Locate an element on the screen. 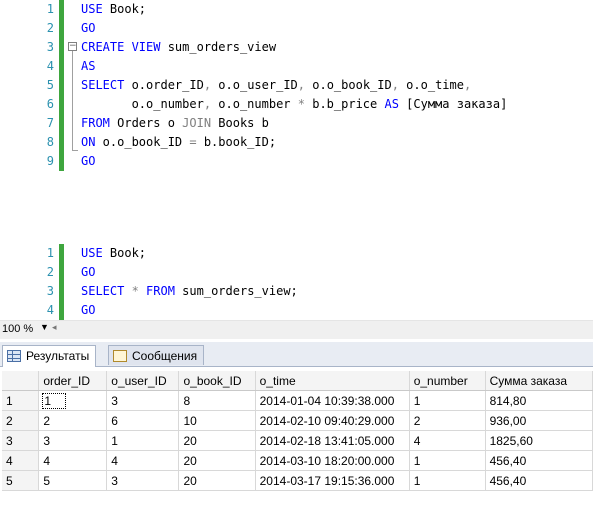  column-header: order_ID is located at coordinates (73, 381).